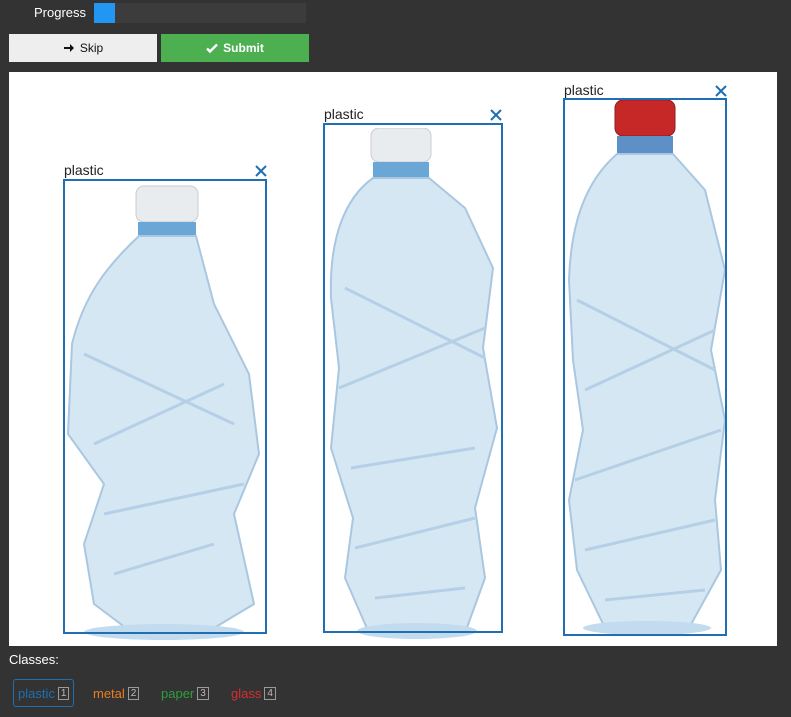 The image size is (791, 717). I want to click on class-option-label: glass, so click(246, 693).